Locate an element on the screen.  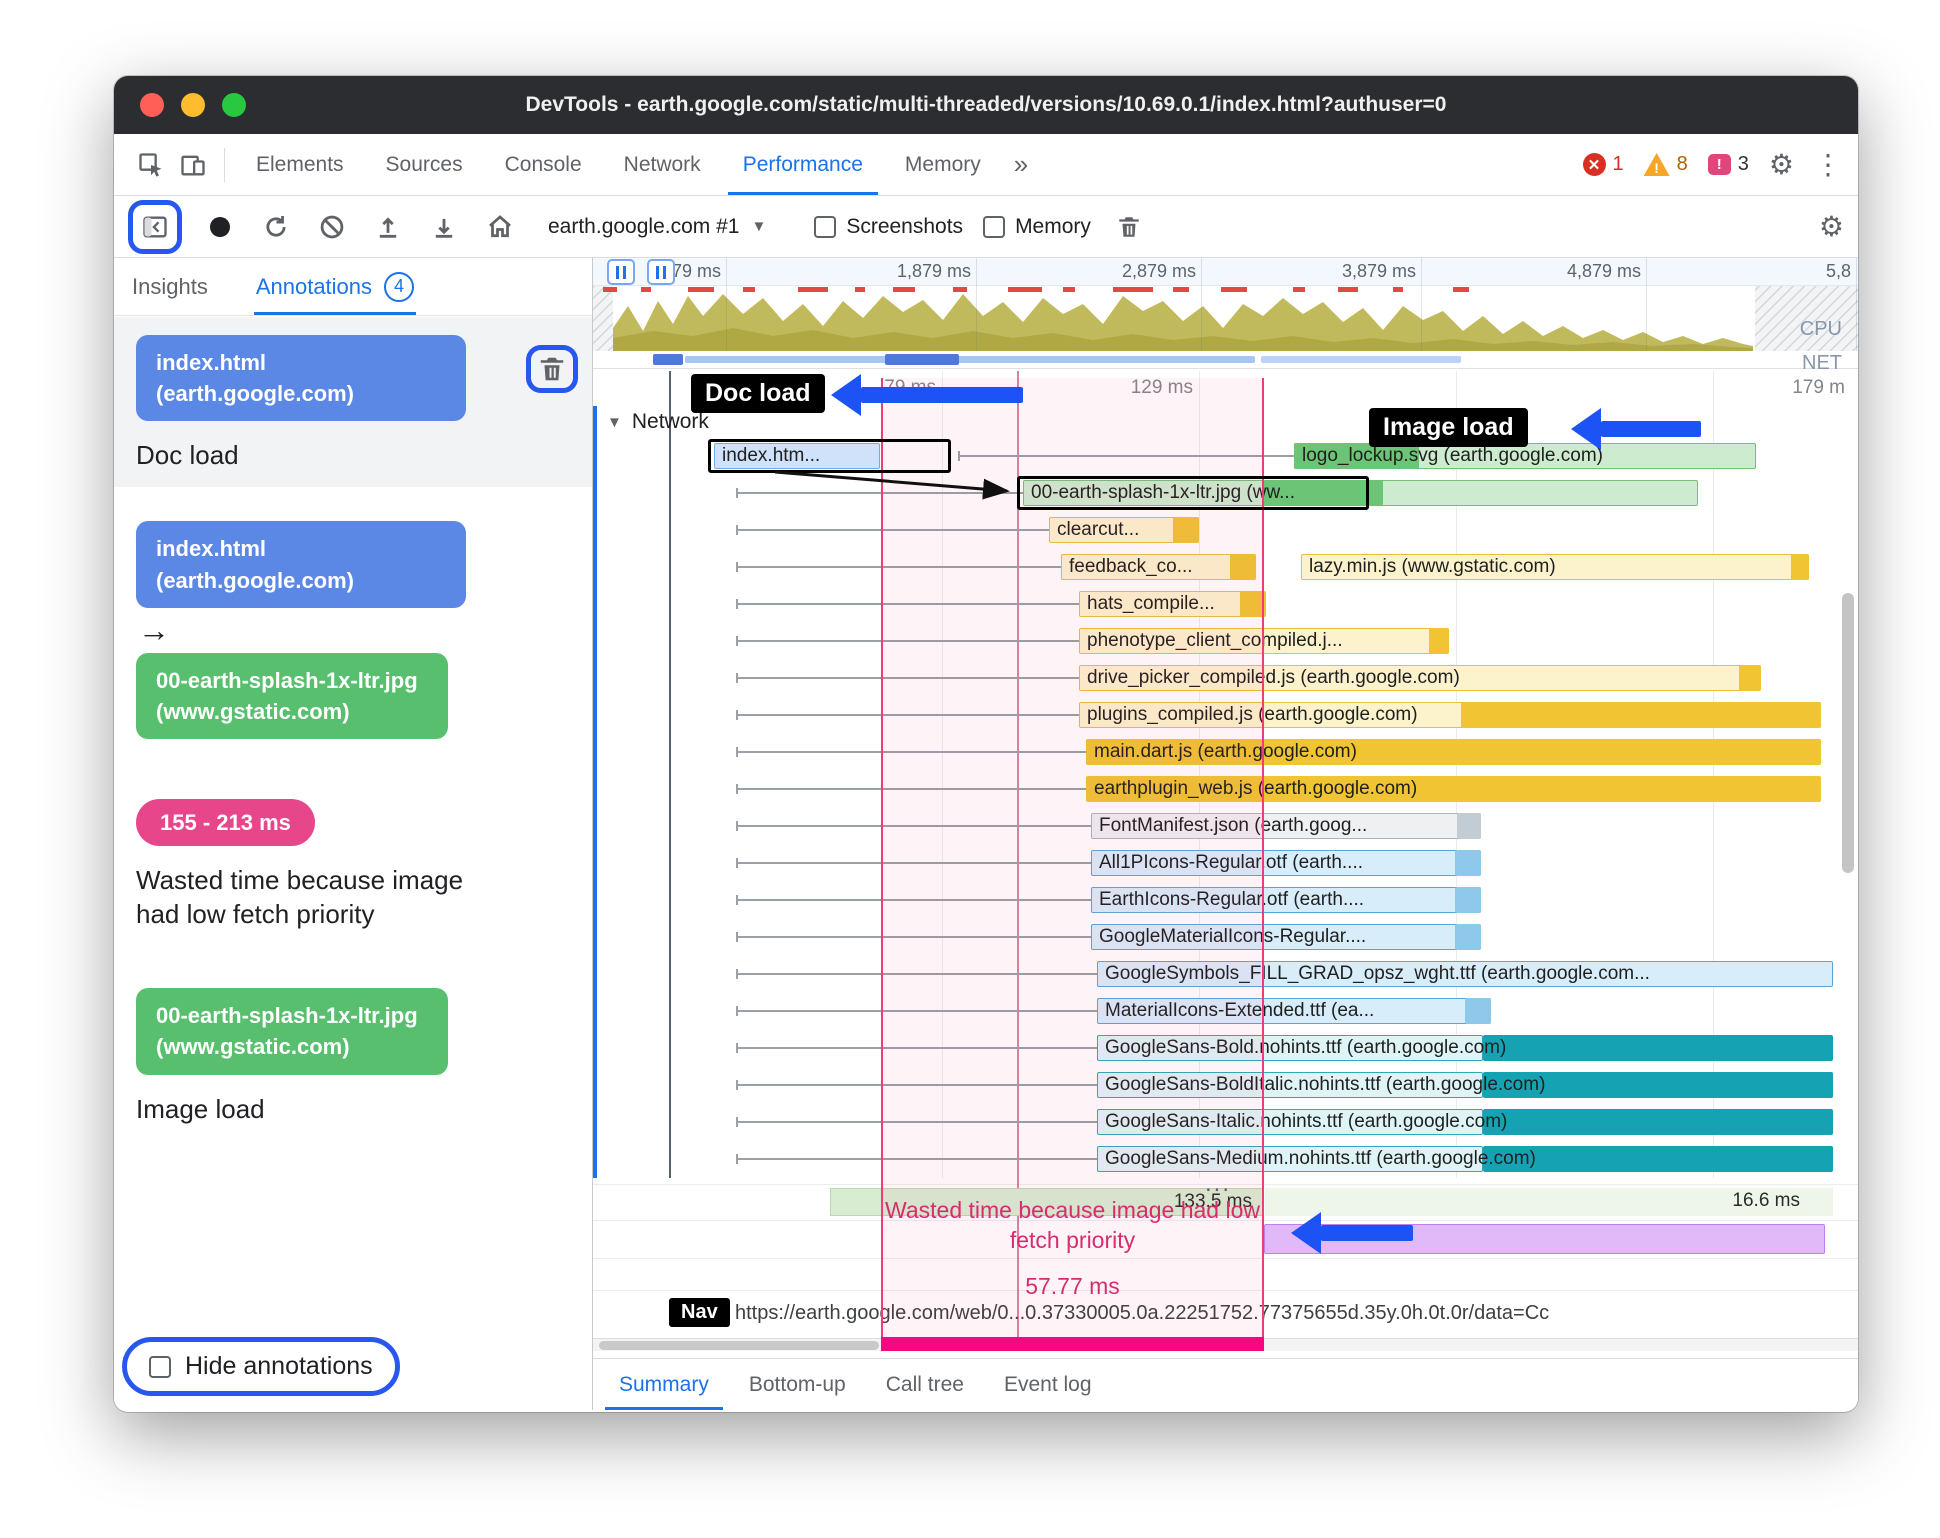
request-label: lazy.min.js (www.gstatic.com) is located at coordinates (1432, 566).